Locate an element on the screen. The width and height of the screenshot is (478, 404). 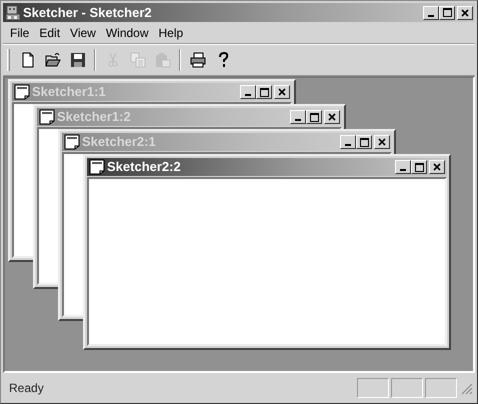
menu-item: View is located at coordinates (83, 33).